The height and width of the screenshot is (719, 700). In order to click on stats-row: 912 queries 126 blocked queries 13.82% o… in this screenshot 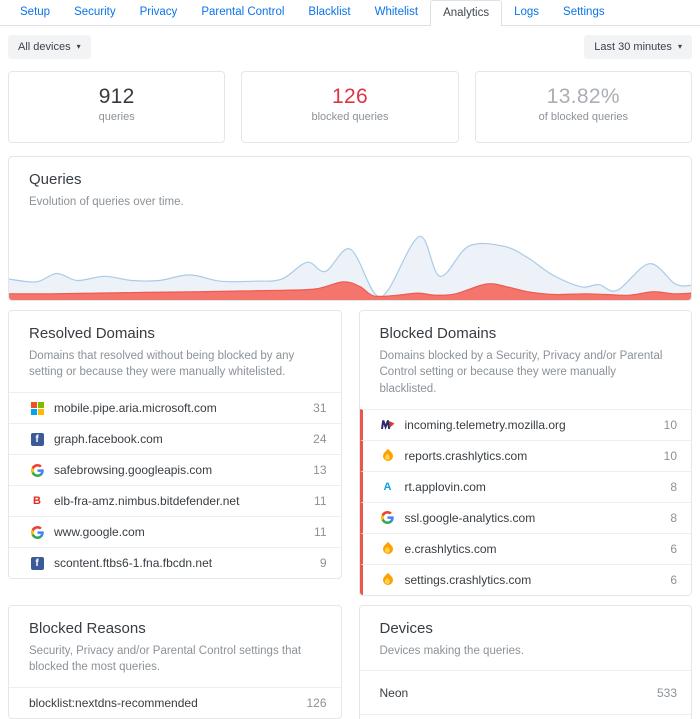, I will do `click(350, 107)`.